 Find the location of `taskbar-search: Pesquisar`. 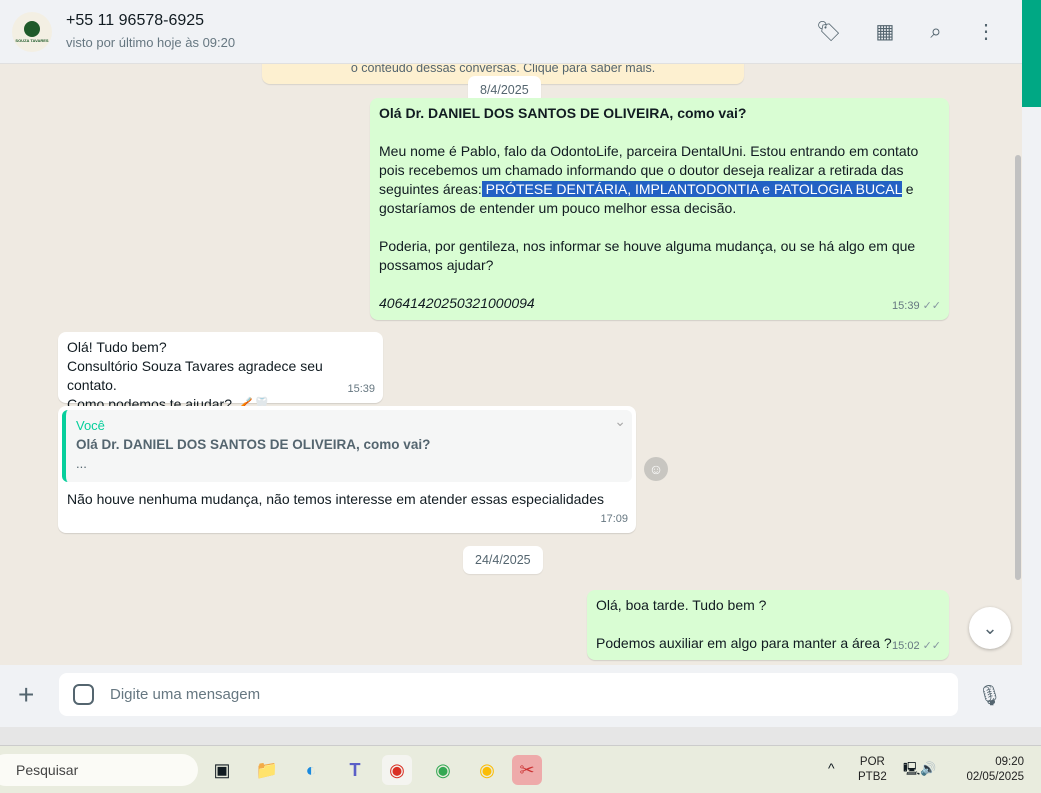

taskbar-search: Pesquisar is located at coordinates (99, 770).